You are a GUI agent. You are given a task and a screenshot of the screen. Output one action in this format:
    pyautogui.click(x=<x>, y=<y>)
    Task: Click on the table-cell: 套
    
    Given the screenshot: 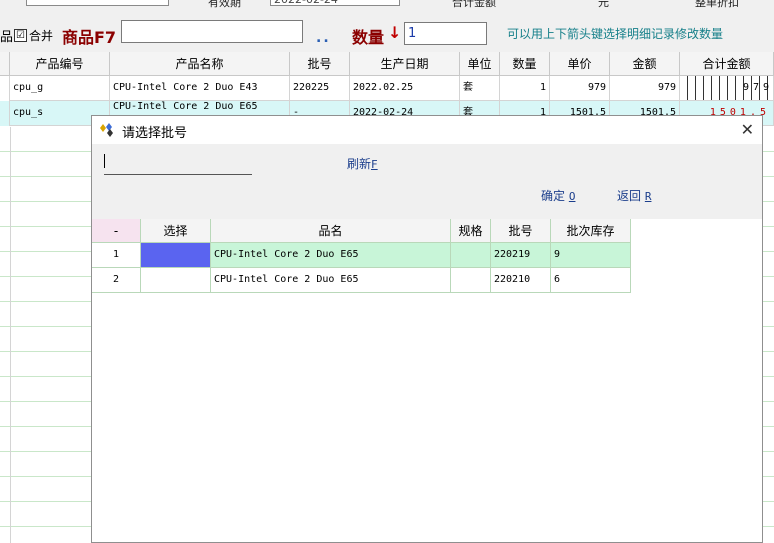 What is the action you would take?
    pyautogui.click(x=480, y=88)
    